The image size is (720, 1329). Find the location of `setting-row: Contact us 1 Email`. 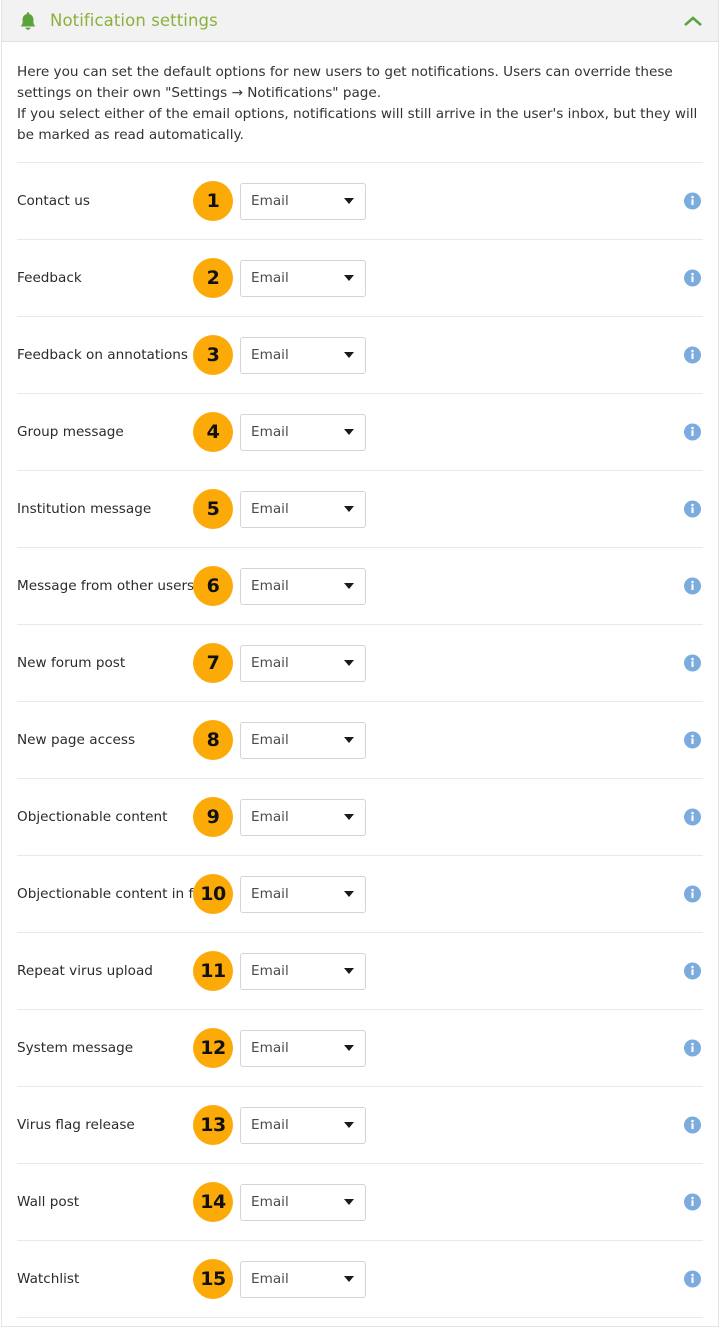

setting-row: Contact us 1 Email is located at coordinates (360, 200).